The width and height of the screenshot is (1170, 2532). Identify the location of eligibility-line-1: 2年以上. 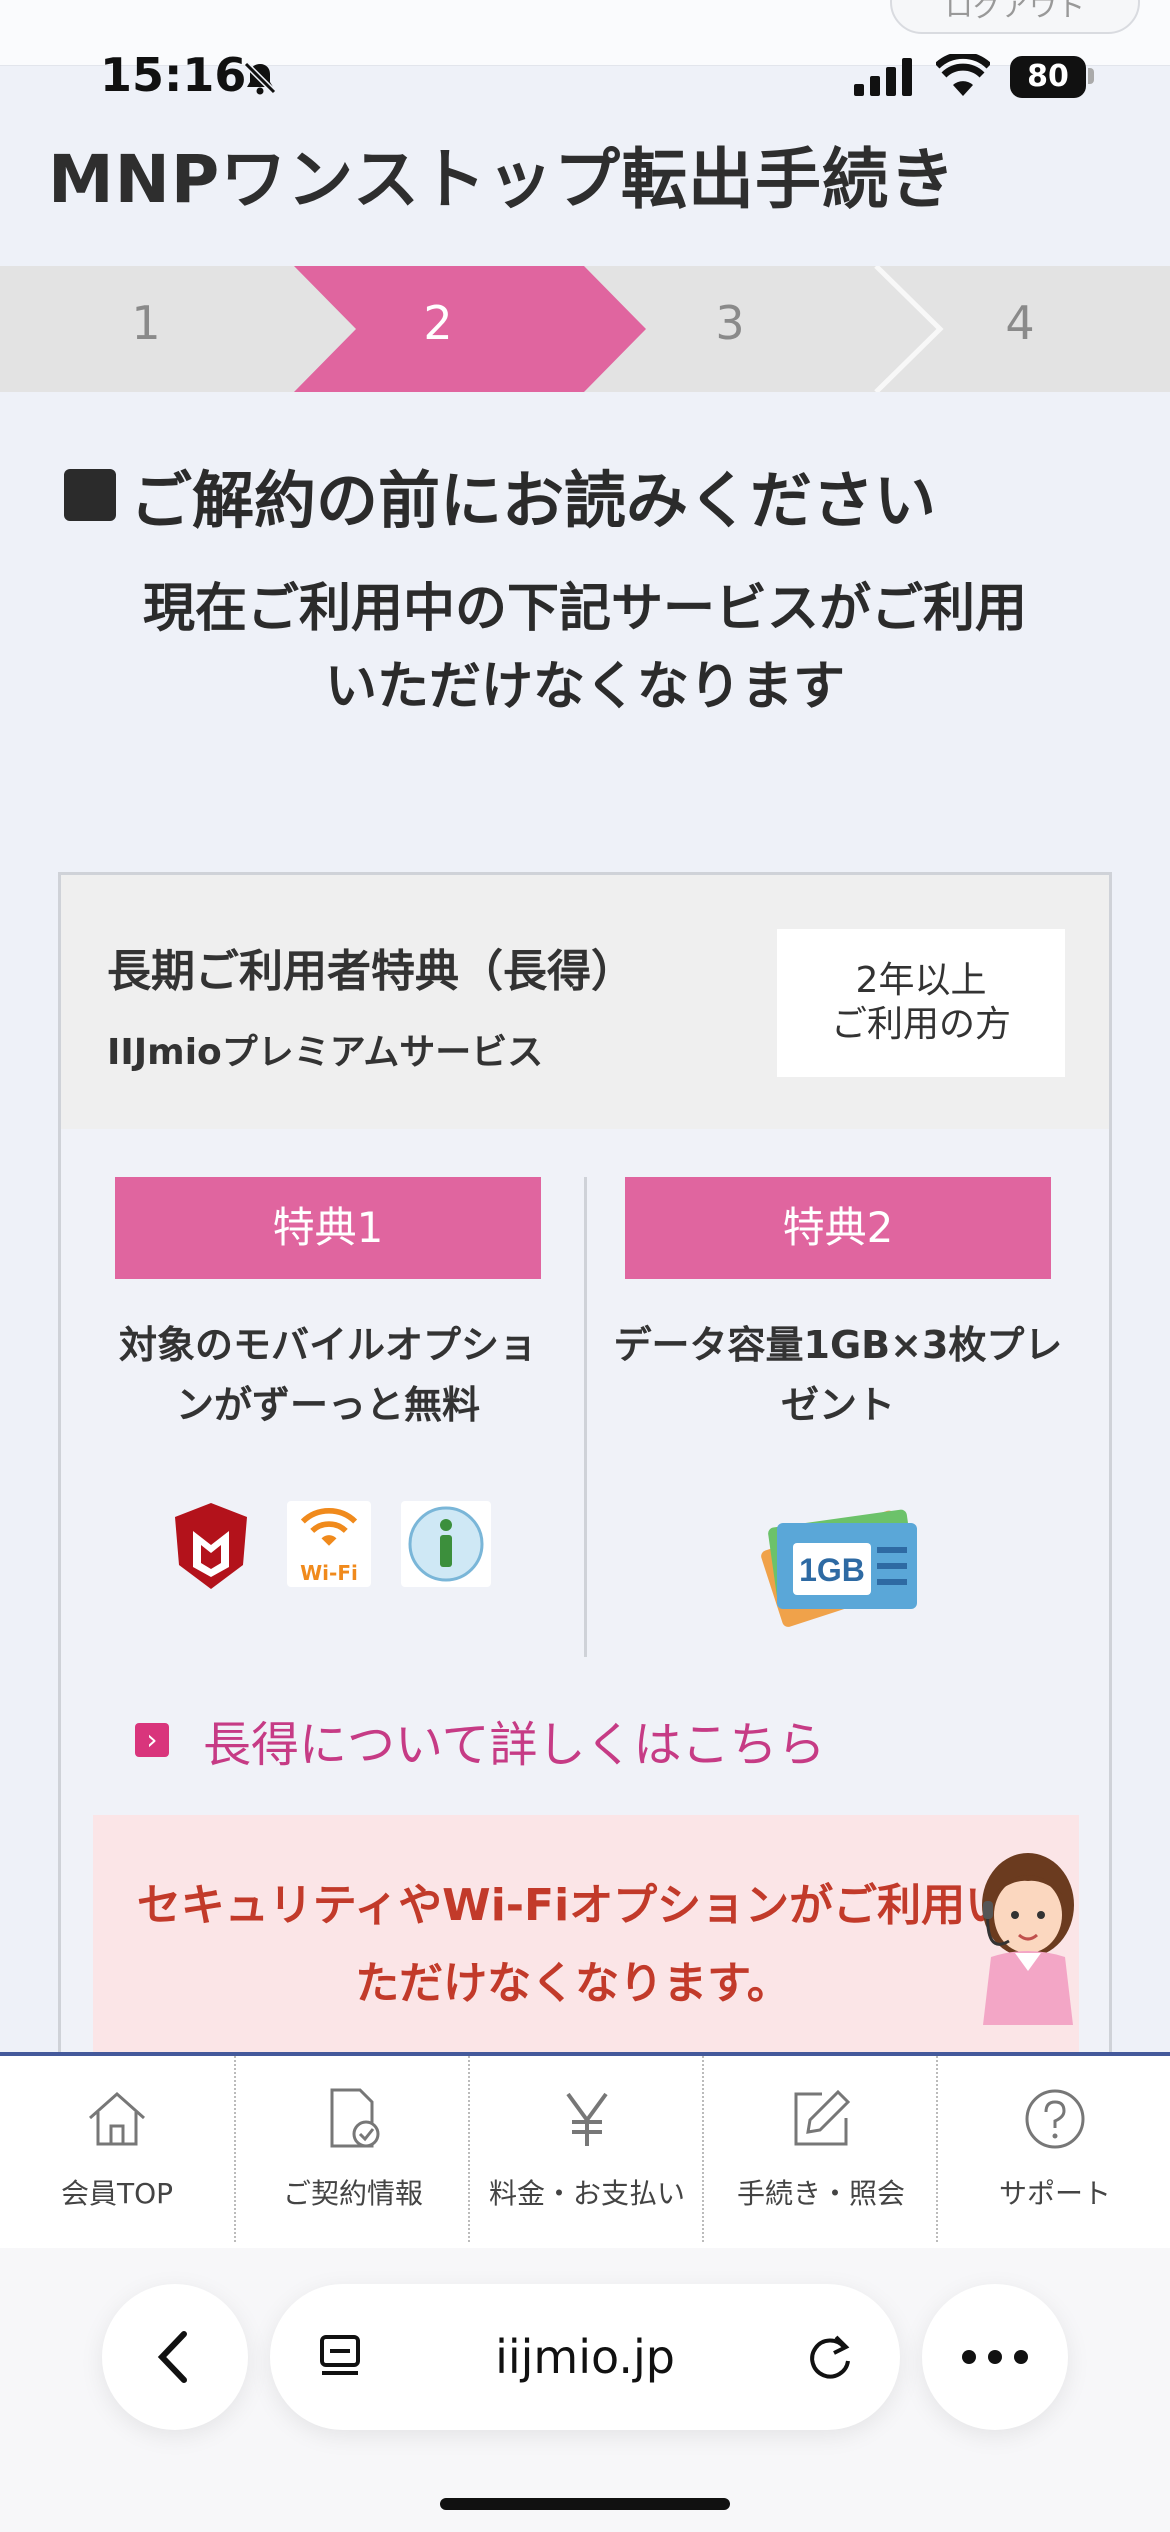
(921, 980).